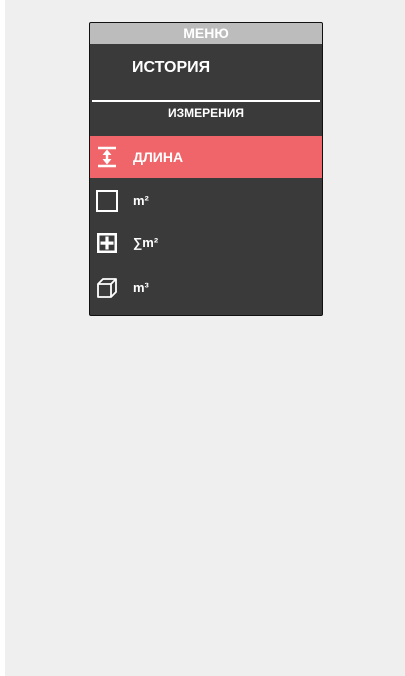 The width and height of the screenshot is (405, 676). Describe the element at coordinates (107, 157) in the screenshot. I see `length-measure-icon` at that location.